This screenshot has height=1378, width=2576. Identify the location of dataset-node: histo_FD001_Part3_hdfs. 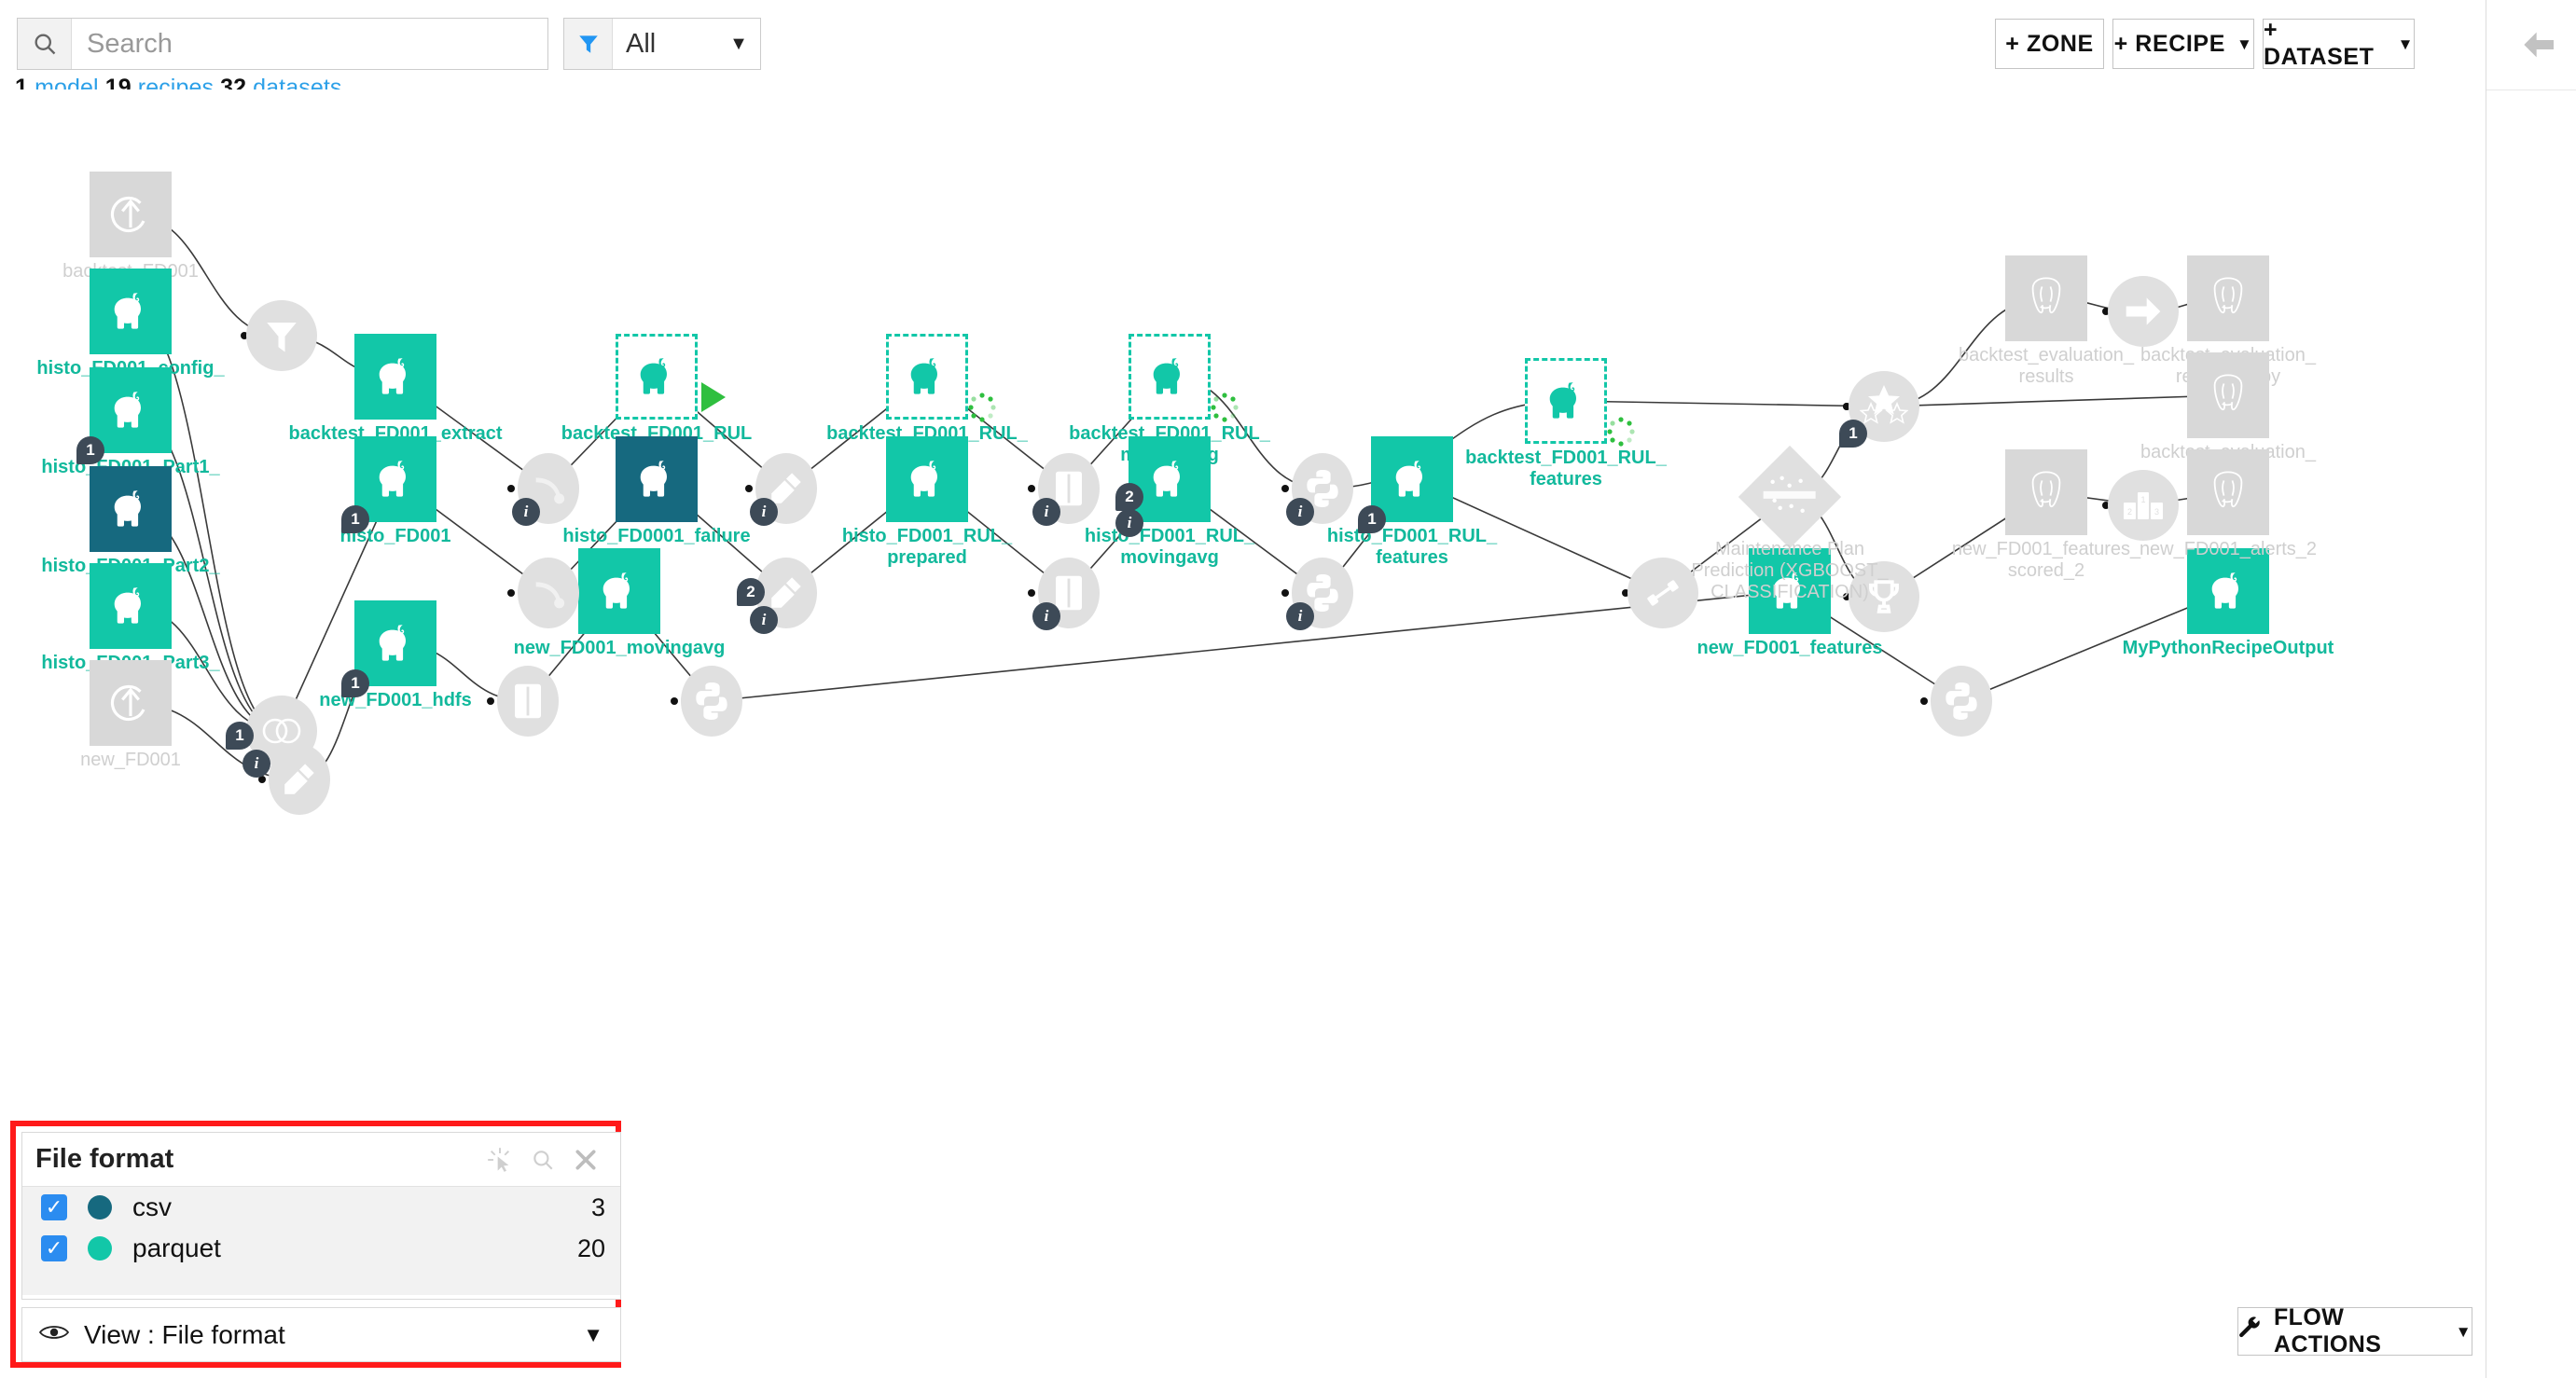
(130, 629).